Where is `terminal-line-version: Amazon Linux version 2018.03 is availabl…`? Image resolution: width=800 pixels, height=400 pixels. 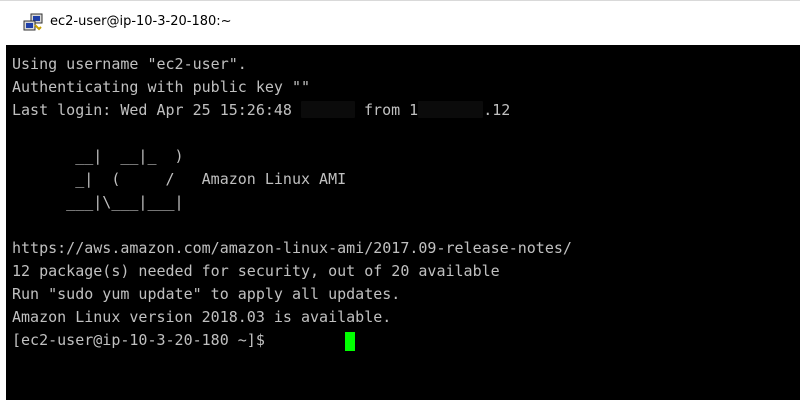
terminal-line-version: Amazon Linux version 2018.03 is availabl… is located at coordinates (202, 317).